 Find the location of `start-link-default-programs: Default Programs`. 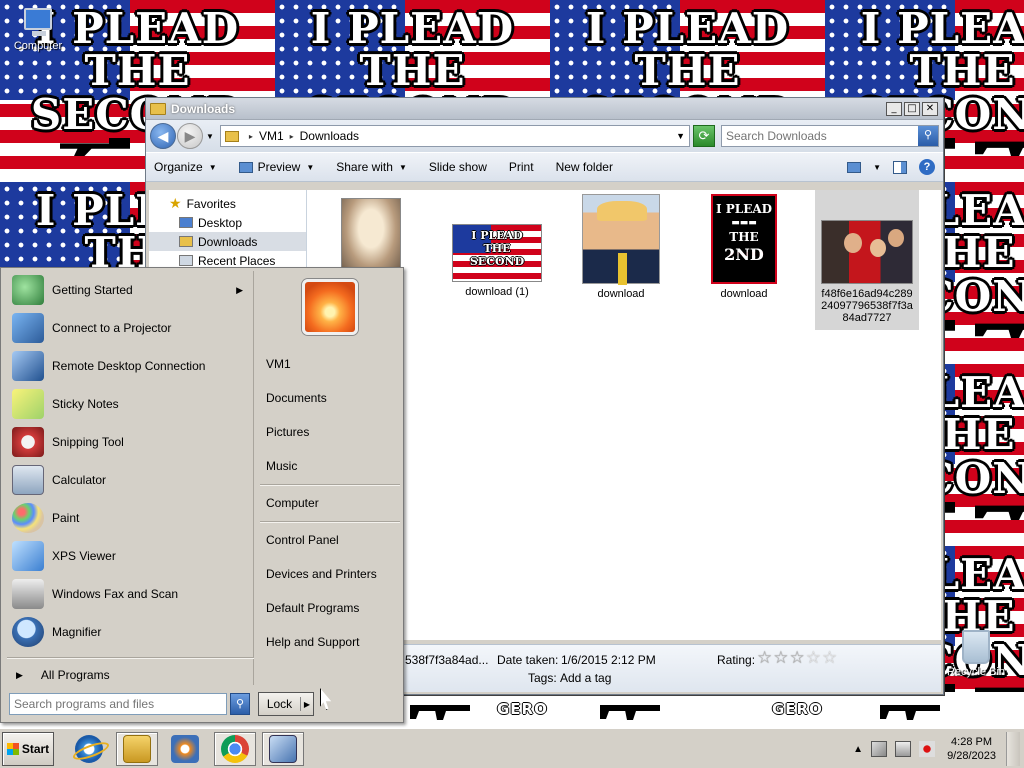

start-link-default-programs: Default Programs is located at coordinates (312, 608).